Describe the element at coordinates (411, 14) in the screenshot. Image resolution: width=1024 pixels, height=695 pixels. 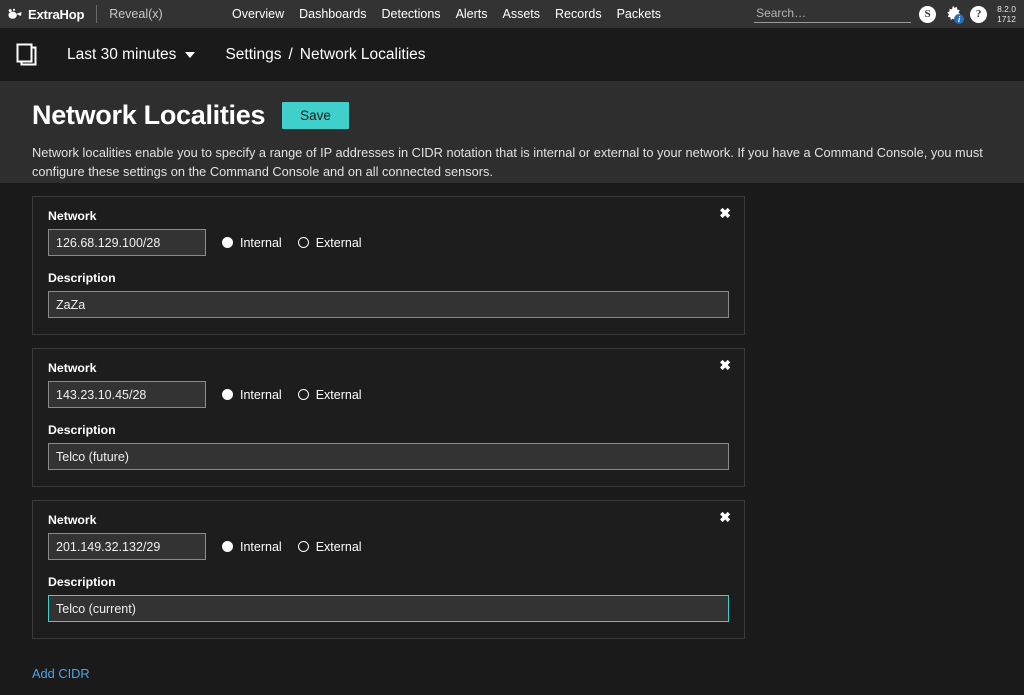
I see `nav-item-detections: Detections` at that location.